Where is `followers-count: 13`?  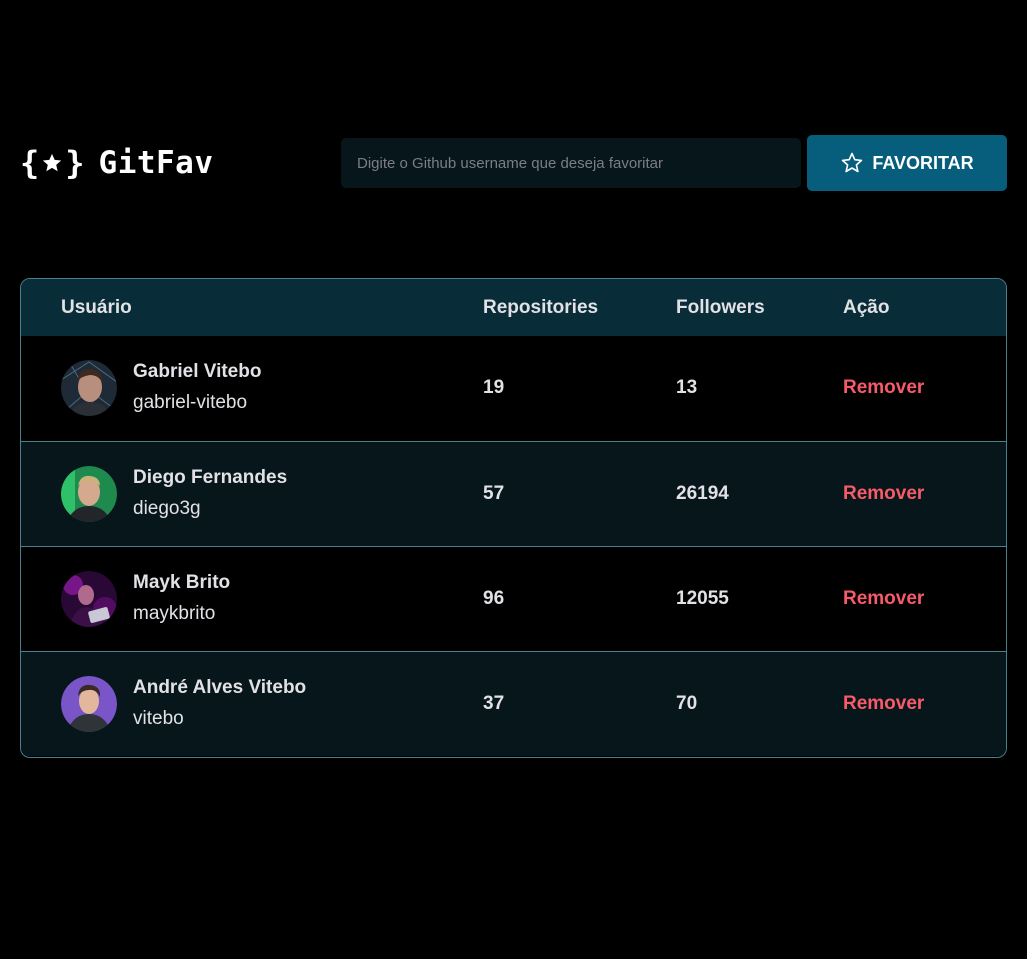 followers-count: 13 is located at coordinates (687, 388).